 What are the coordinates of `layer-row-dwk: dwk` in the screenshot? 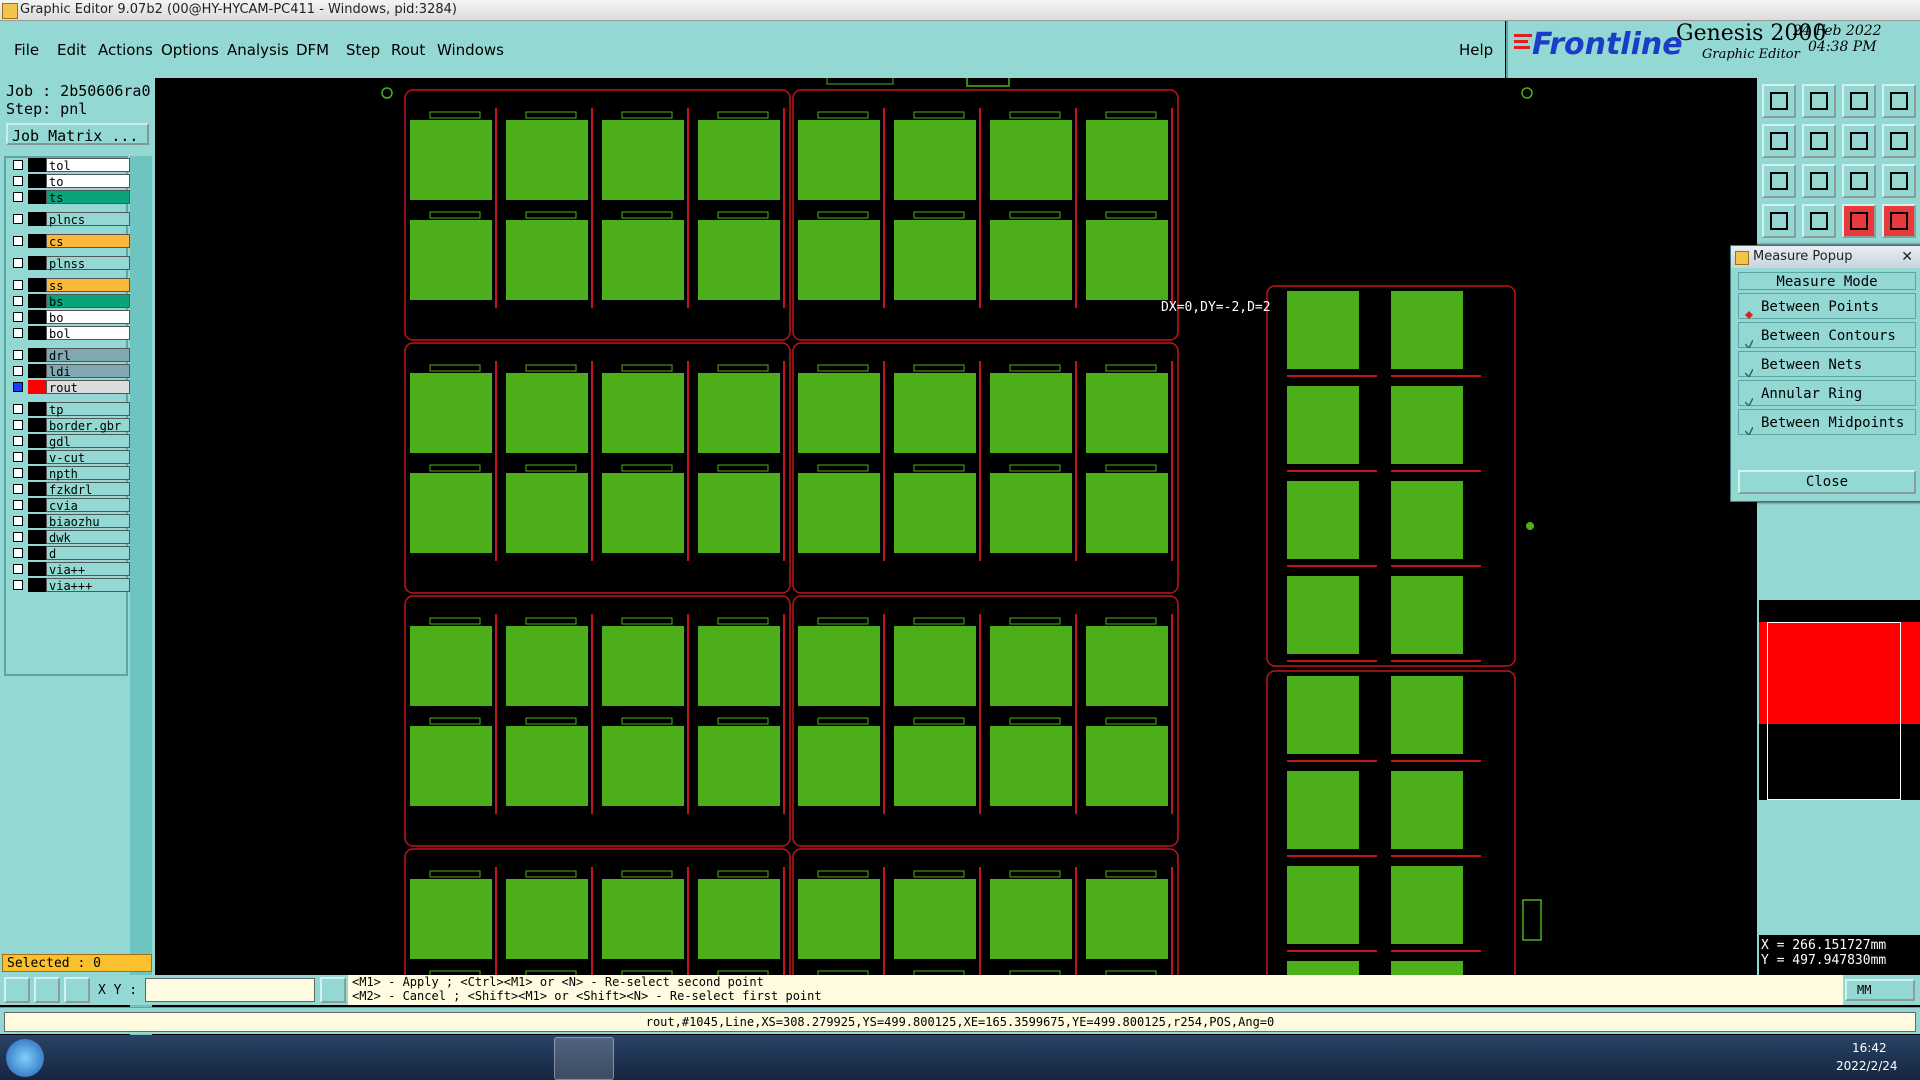 It's located at (69, 537).